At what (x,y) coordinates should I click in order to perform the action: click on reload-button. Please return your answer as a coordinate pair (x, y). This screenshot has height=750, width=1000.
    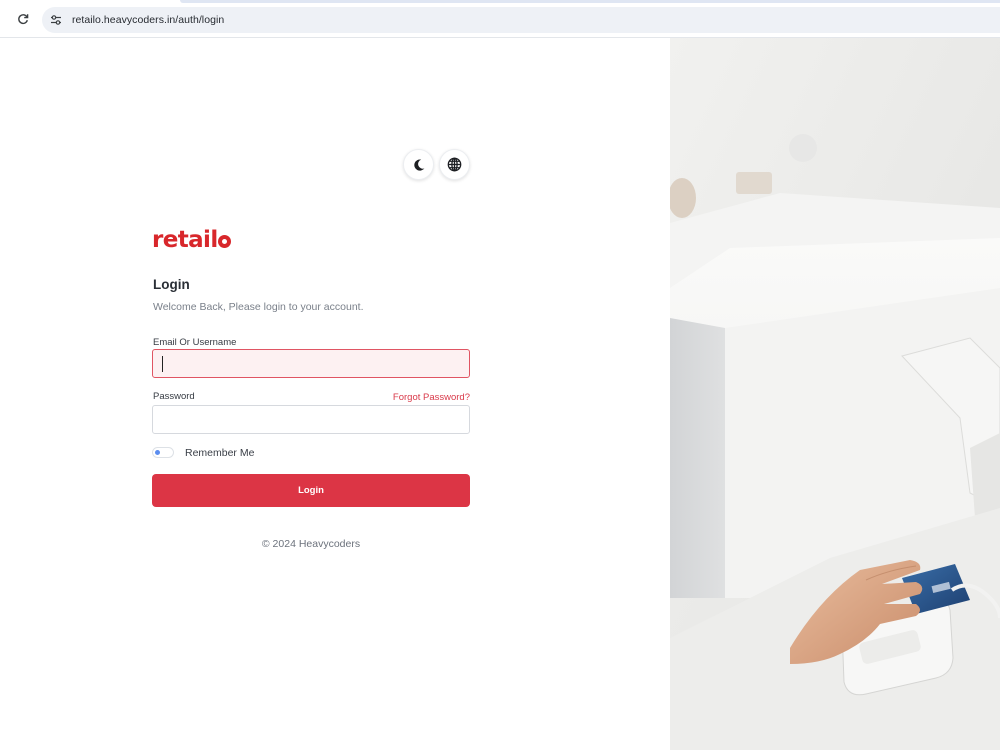
    Looking at the image, I should click on (23, 19).